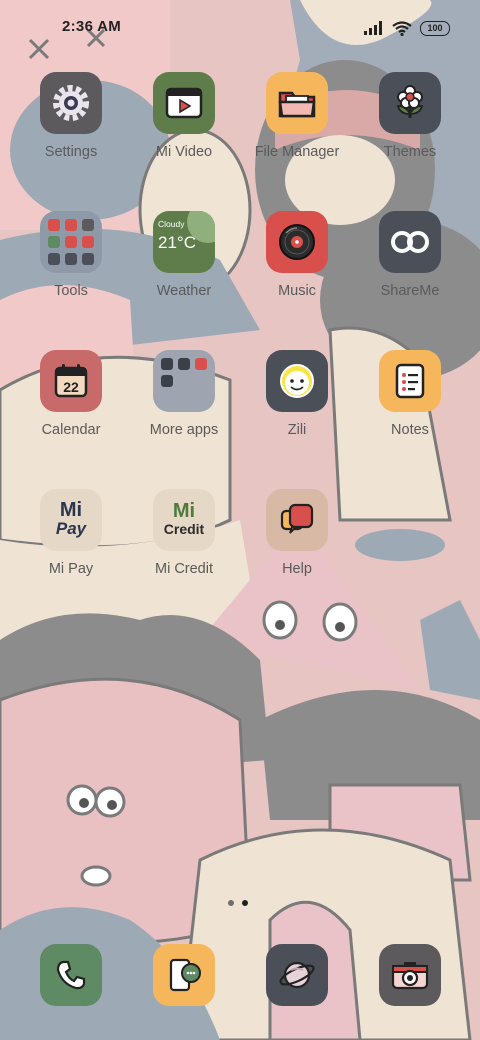 This screenshot has height=1040, width=480. I want to click on app-label: Notes, so click(410, 430).